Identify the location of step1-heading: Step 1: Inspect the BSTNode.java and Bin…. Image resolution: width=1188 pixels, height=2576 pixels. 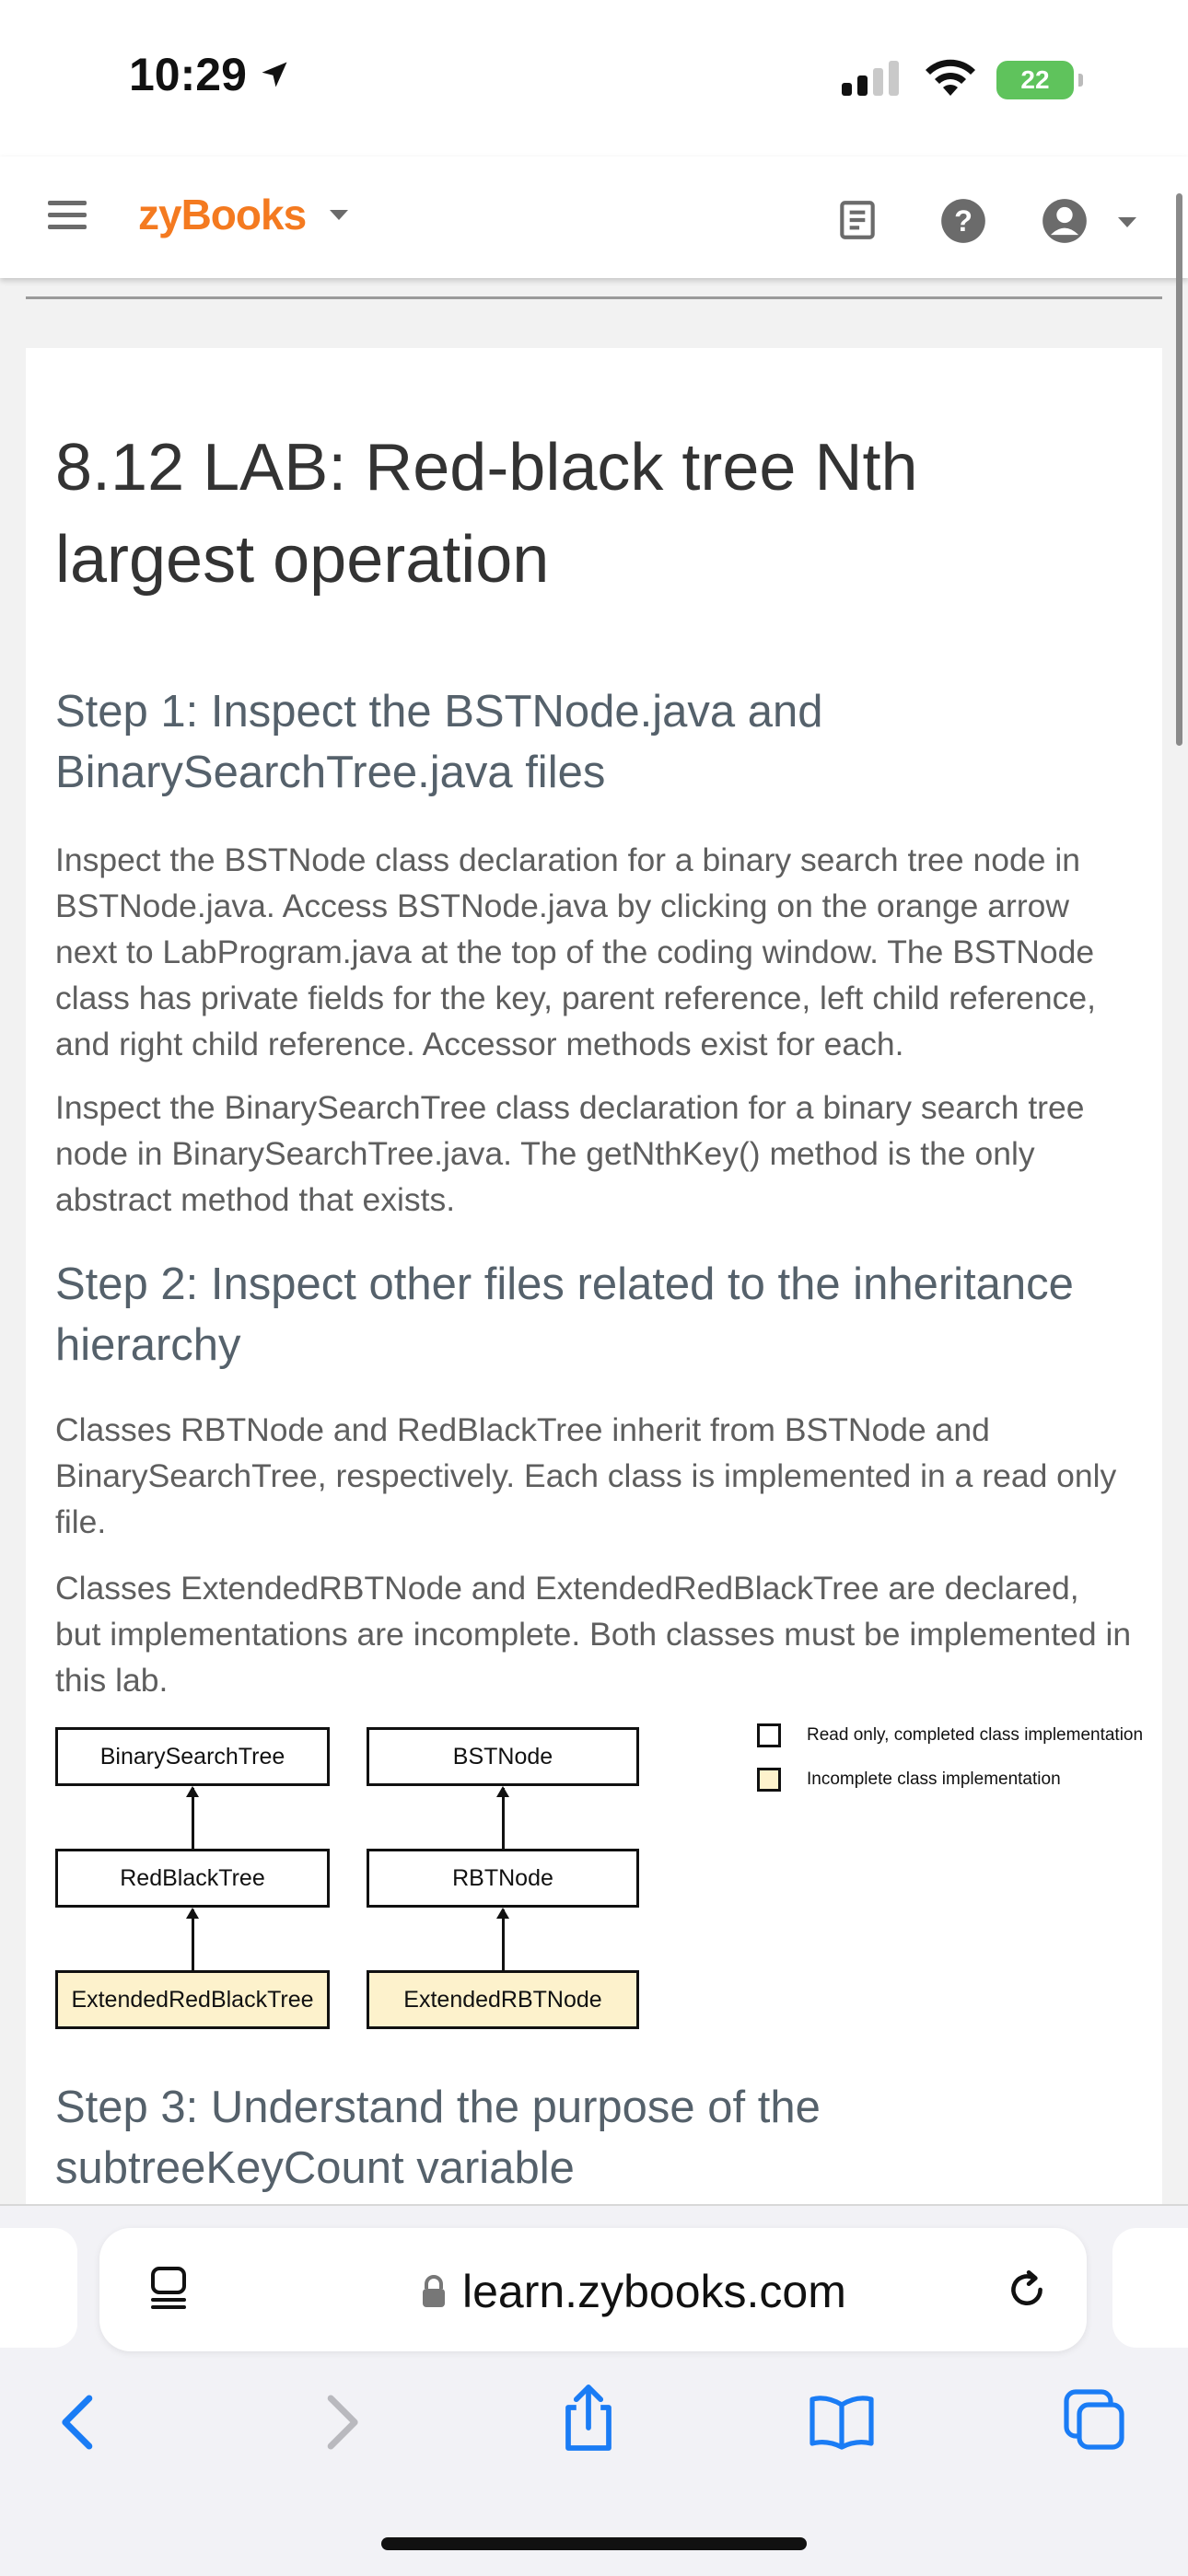
(439, 742).